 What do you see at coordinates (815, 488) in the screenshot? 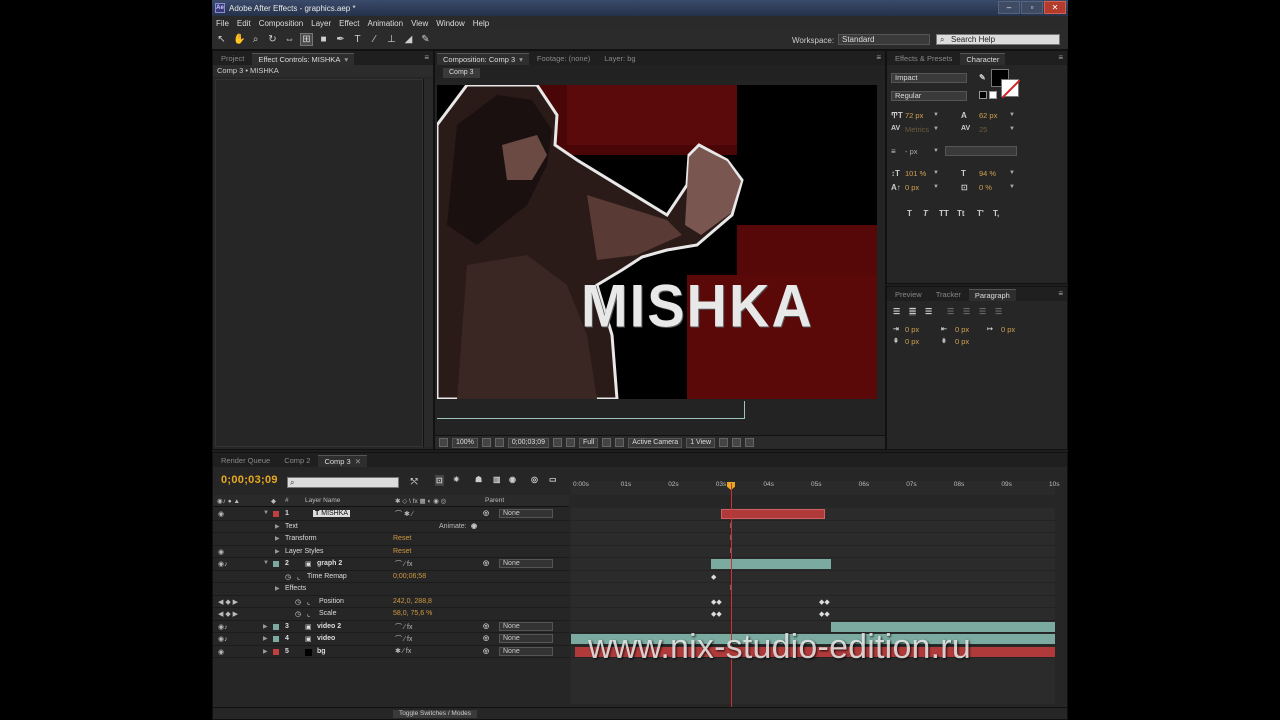
I see `time-ruler: 0:00s 01s 02s 03s 04s 05s 06s 07s 08s 09s 10s` at bounding box center [815, 488].